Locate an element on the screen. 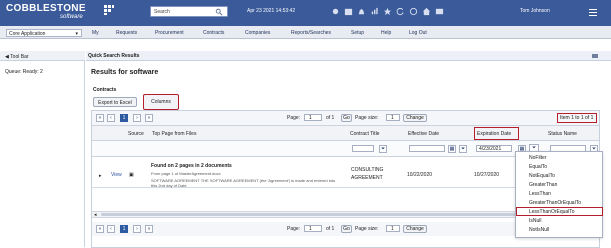 The height and width of the screenshot is (248, 611). chart-icon is located at coordinates (374, 11).